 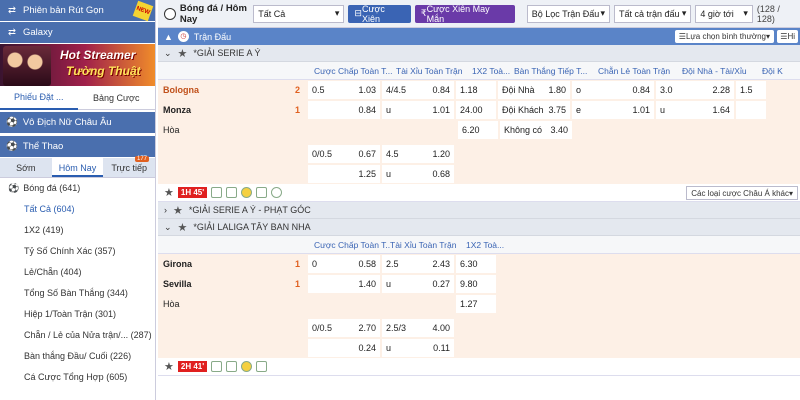 I want to click on tab-bet-list: Bảng Cược, so click(x=117, y=98).